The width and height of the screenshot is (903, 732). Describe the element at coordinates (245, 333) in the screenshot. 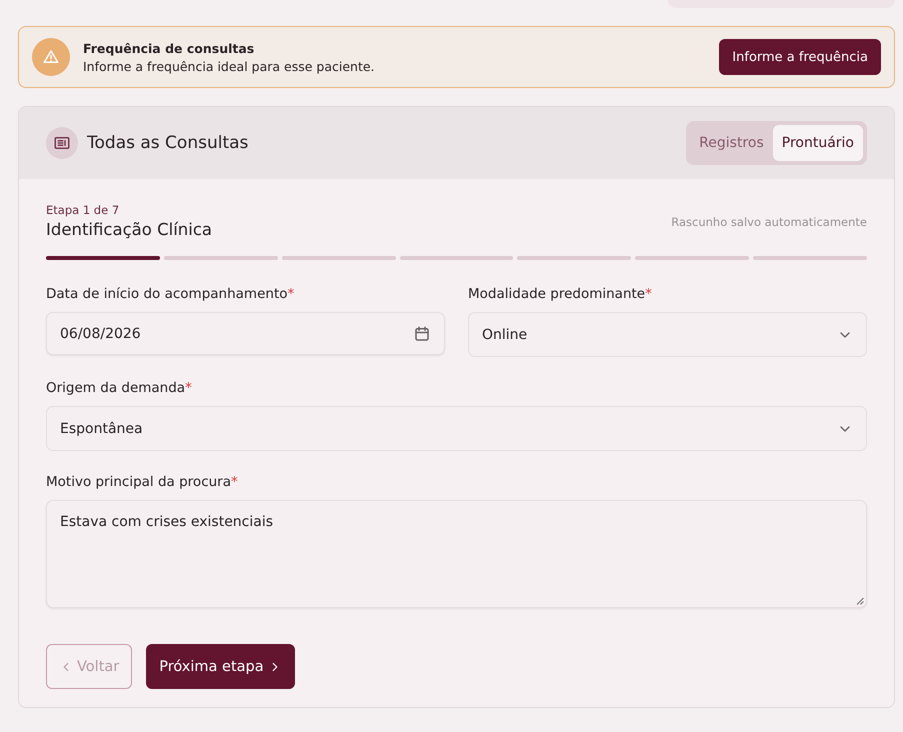

I see `date-field: 06/08/2026` at that location.